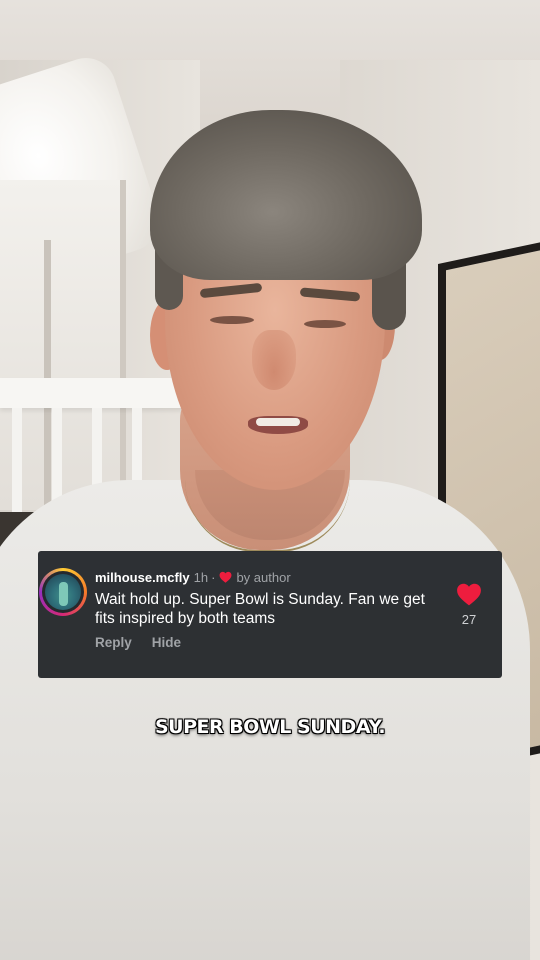 This screenshot has height=960, width=540. I want to click on avatar-figure, so click(63, 594).